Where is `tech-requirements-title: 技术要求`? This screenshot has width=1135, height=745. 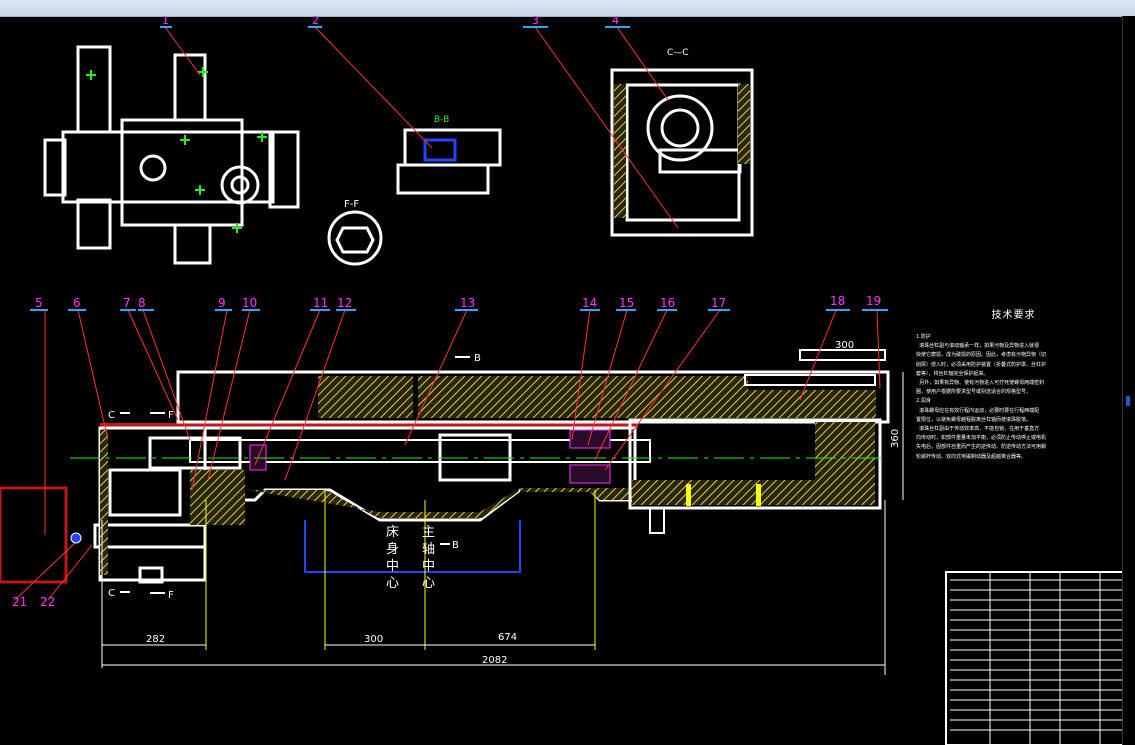
tech-requirements-title: 技术要求 is located at coordinates (1013, 315).